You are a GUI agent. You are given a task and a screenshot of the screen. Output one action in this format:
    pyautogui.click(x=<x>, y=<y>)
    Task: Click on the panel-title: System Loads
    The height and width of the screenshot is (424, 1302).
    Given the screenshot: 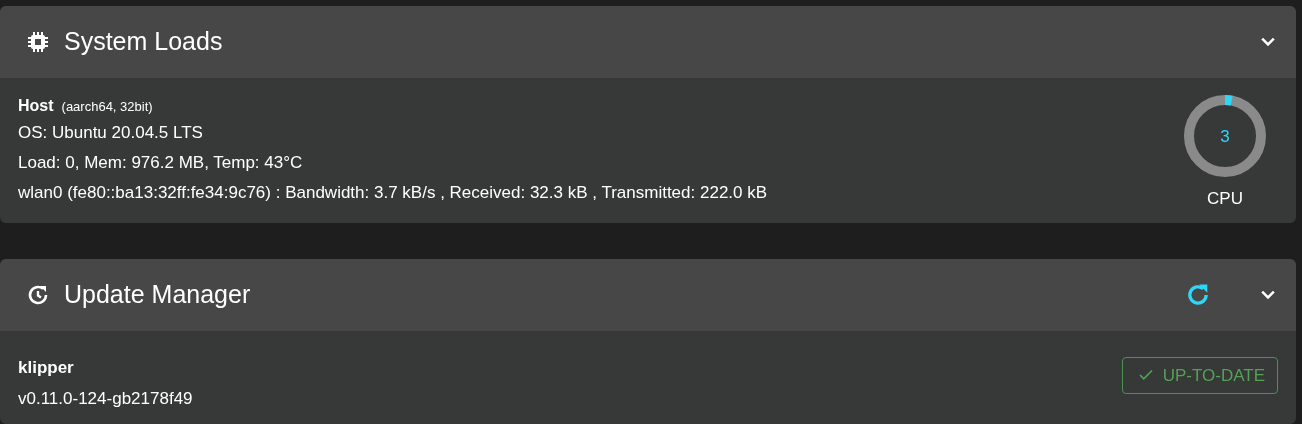 What is the action you would take?
    pyautogui.click(x=143, y=42)
    